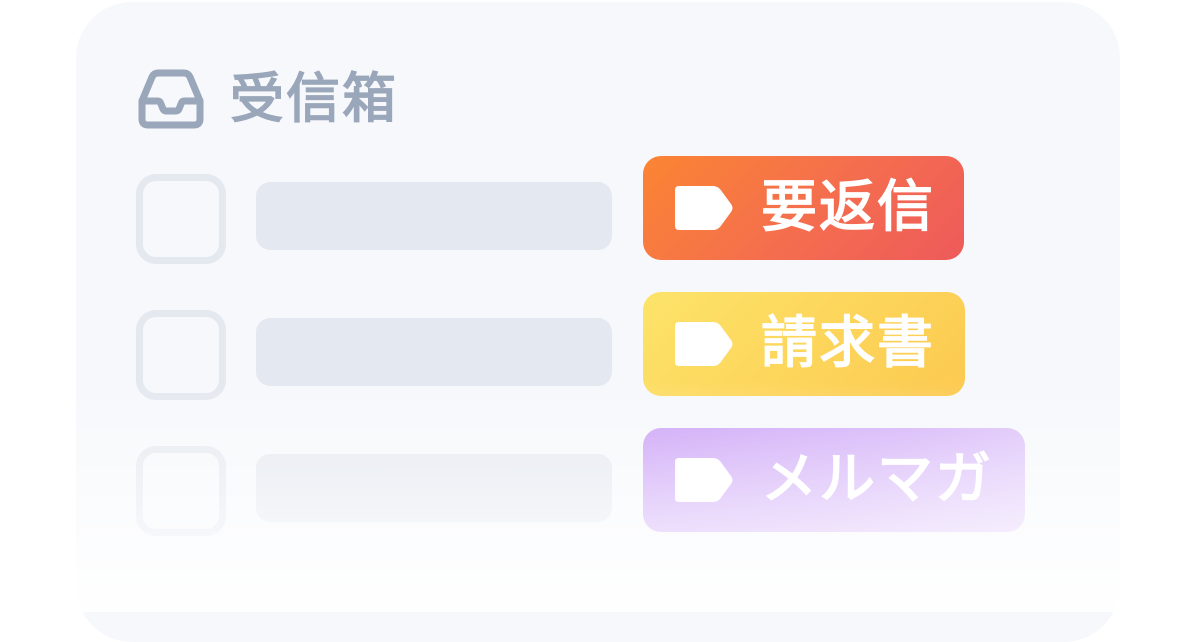 The width and height of the screenshot is (1200, 642). Describe the element at coordinates (848, 343) in the screenshot. I see `label-text: 請求書` at that location.